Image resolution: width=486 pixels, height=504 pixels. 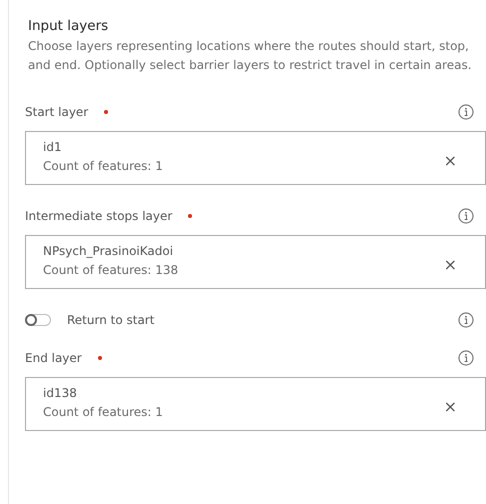 I want to click on layer-name: id138, so click(x=60, y=393).